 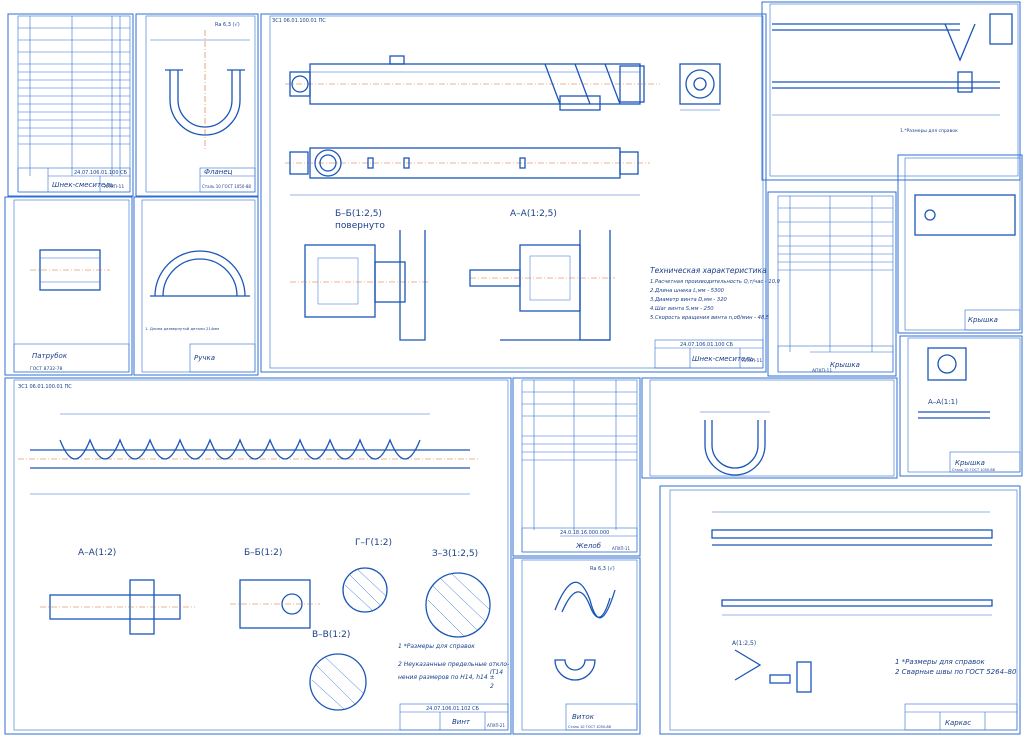 What do you see at coordinates (621, 548) in the screenshot?
I see `trough-group: АПХП-11` at bounding box center [621, 548].